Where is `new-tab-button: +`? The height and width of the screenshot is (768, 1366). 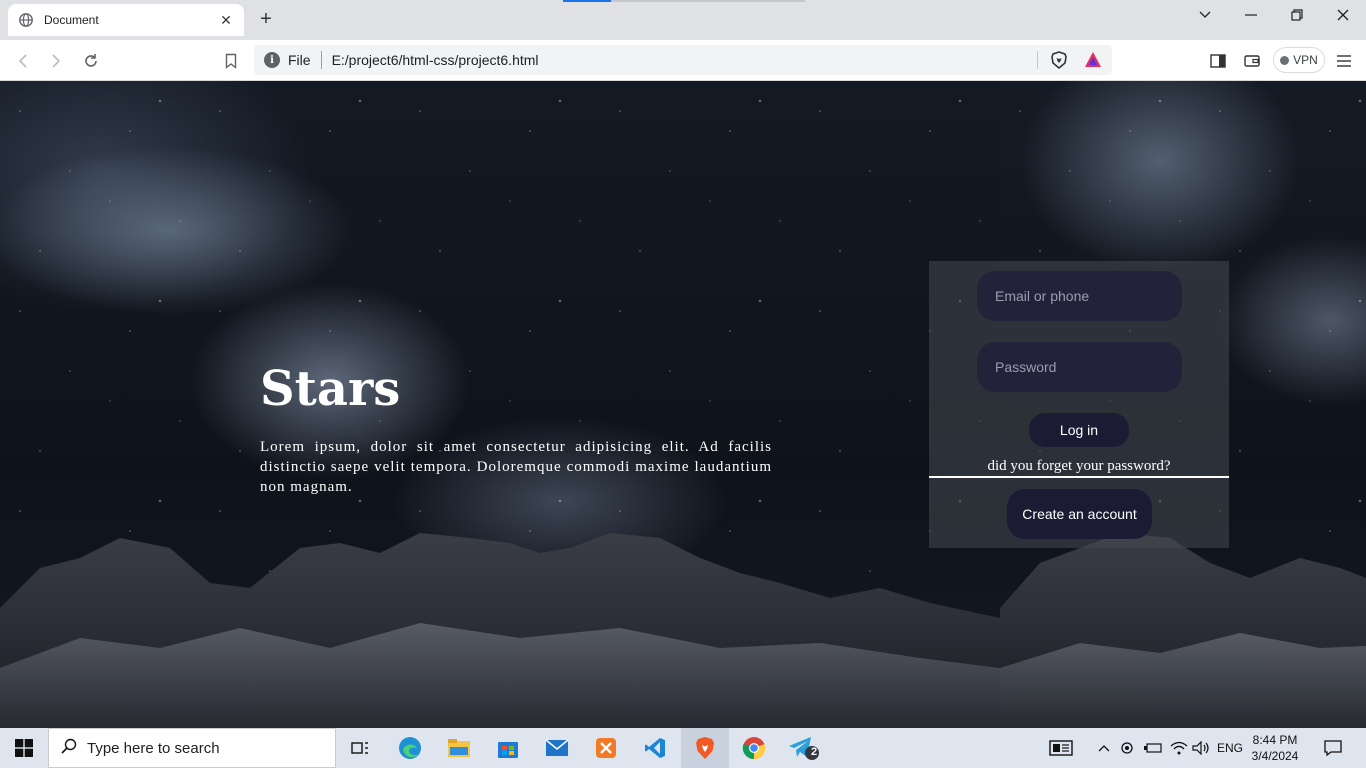 new-tab-button: + is located at coordinates (266, 19).